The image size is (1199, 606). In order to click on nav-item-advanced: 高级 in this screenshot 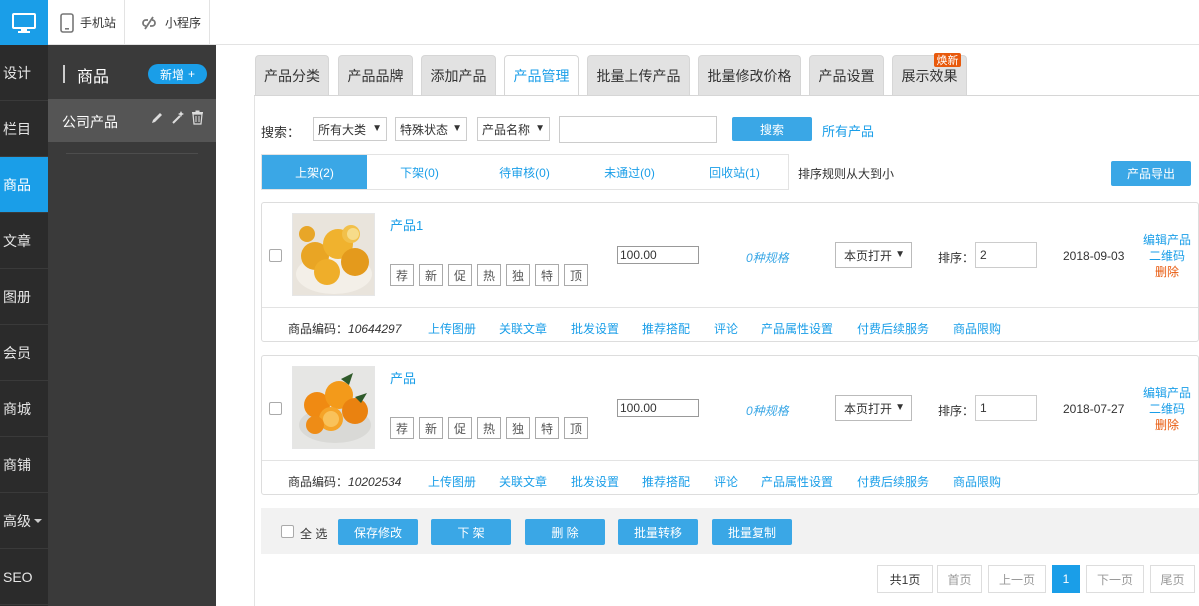, I will do `click(24, 521)`.